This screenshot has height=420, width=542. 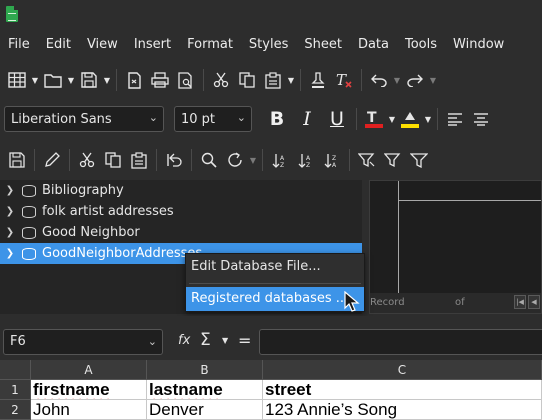 I want to click on edit-data-icon, so click(x=52, y=160).